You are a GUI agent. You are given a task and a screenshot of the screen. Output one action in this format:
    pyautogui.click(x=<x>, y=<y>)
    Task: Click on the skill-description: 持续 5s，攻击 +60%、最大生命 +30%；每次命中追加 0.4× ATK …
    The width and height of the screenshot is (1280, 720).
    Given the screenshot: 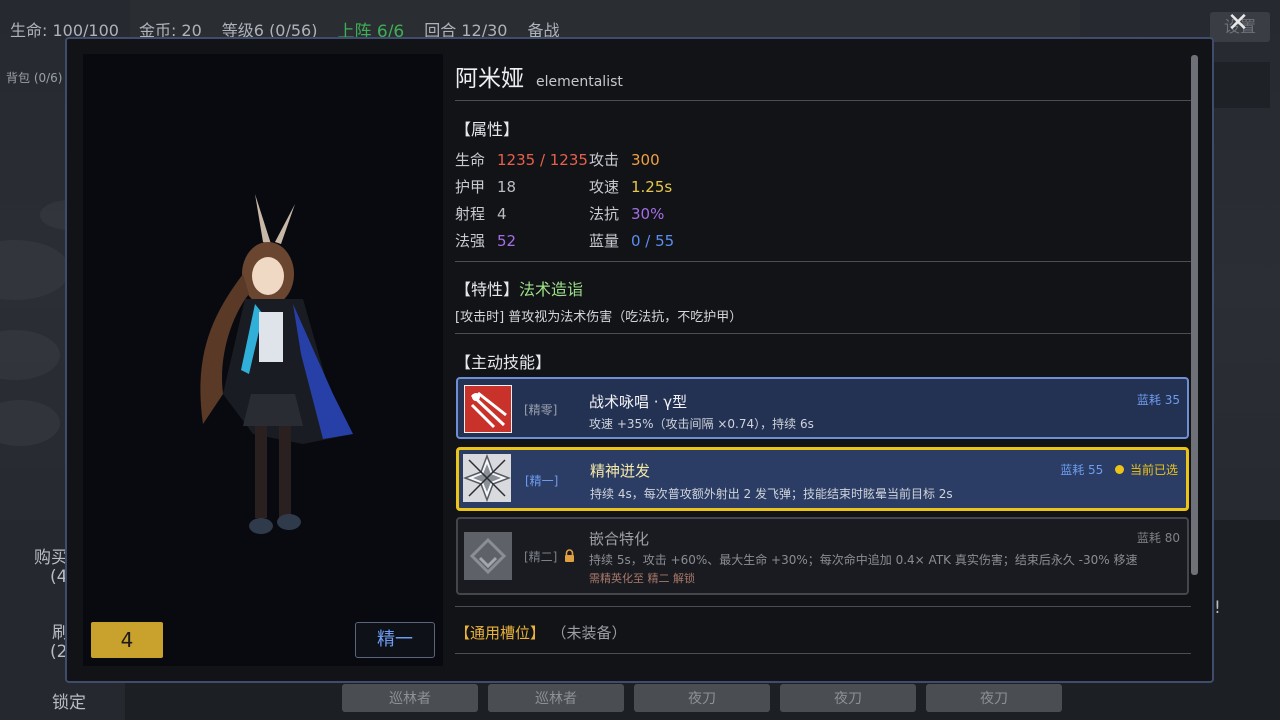 What is the action you would take?
    pyautogui.click(x=863, y=560)
    